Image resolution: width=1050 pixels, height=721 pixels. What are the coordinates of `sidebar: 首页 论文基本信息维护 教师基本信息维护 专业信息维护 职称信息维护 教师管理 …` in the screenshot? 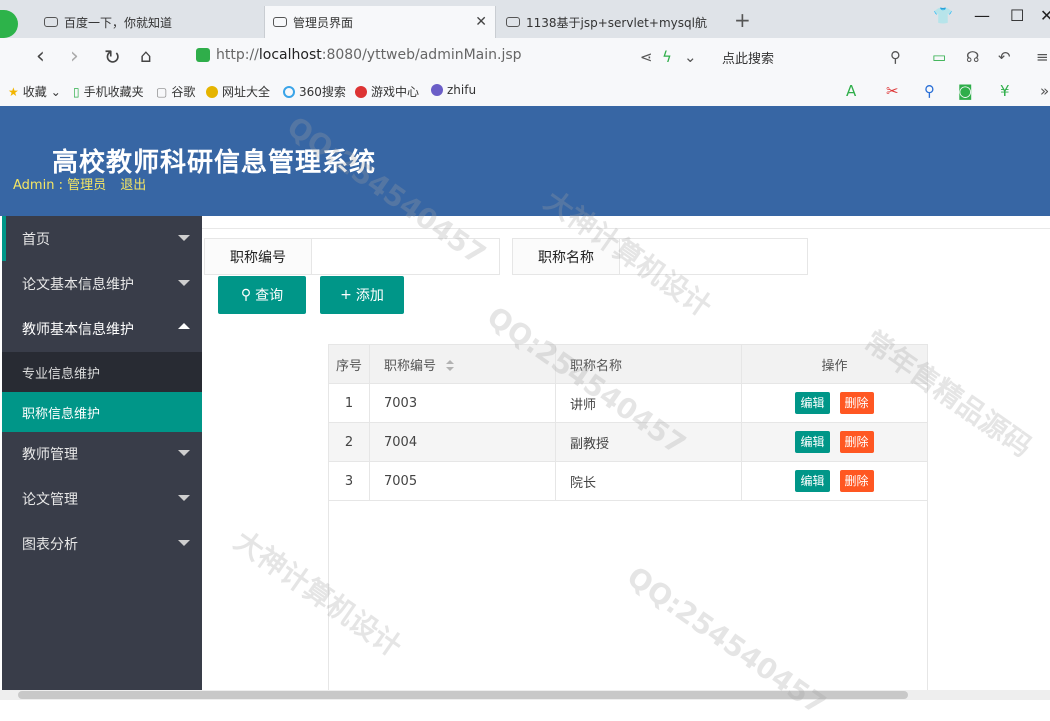 It's located at (102, 458).